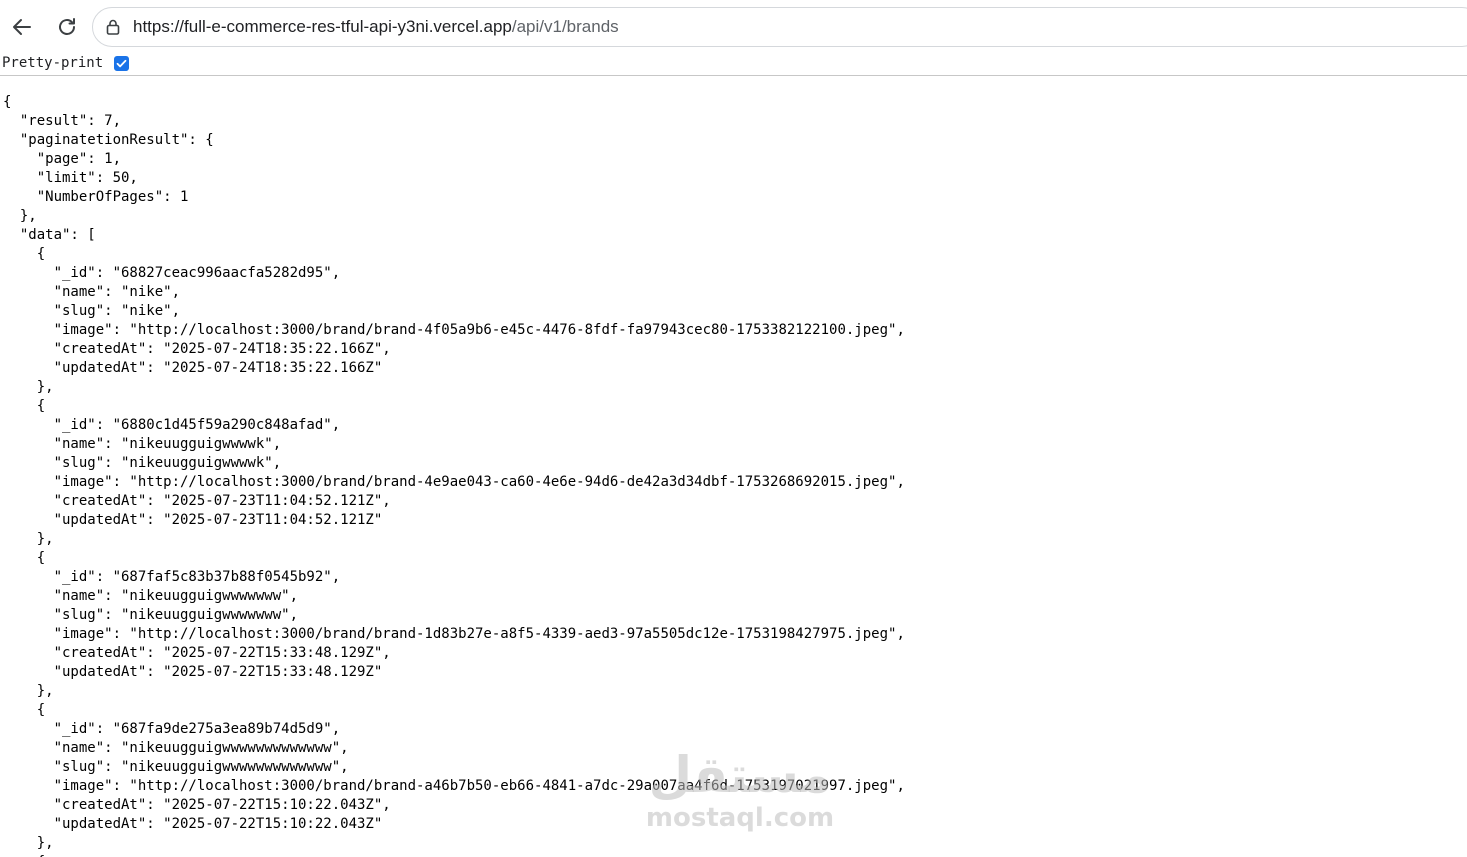  I want to click on json-line: "createdAt": "2025-07-23T11:04:52.121Z",, so click(197, 501).